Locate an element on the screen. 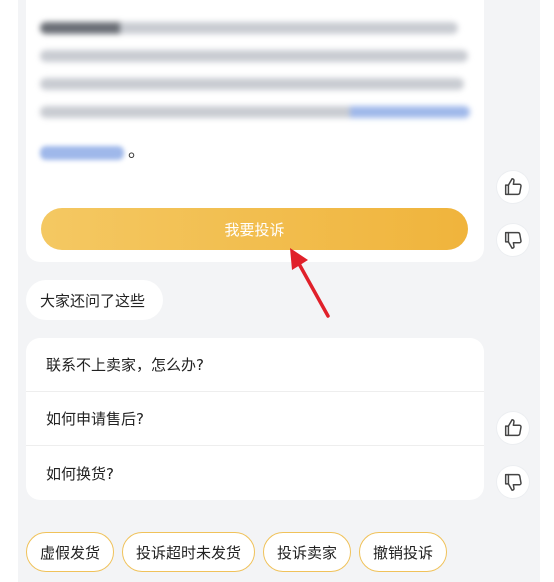 The image size is (554, 582). redacted-link is located at coordinates (82, 153).